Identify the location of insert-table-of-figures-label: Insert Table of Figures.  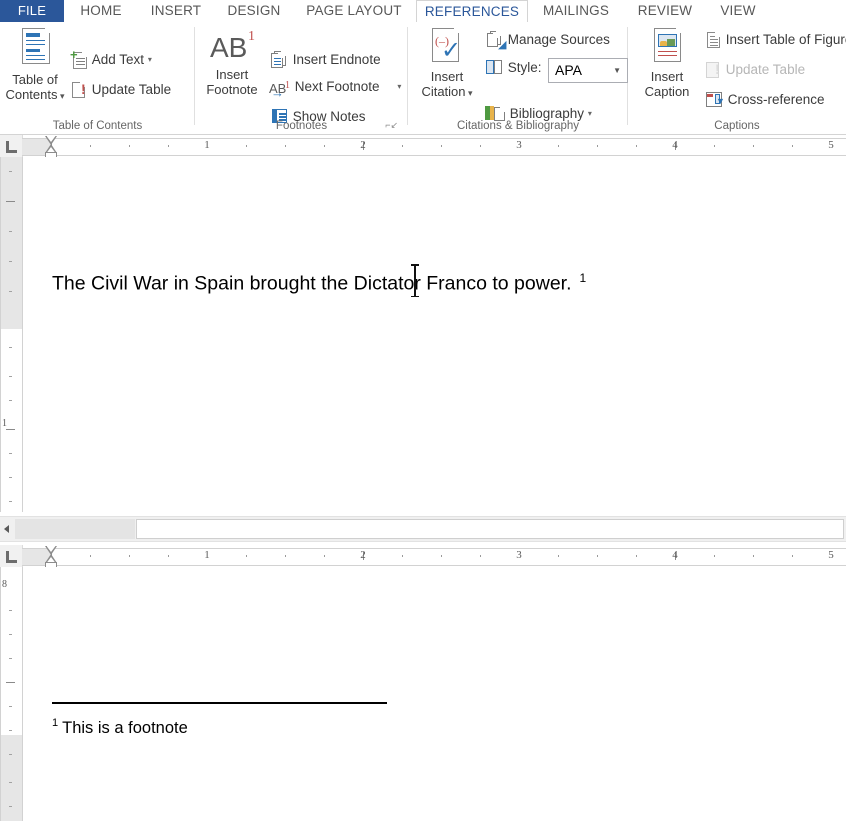
(785, 39).